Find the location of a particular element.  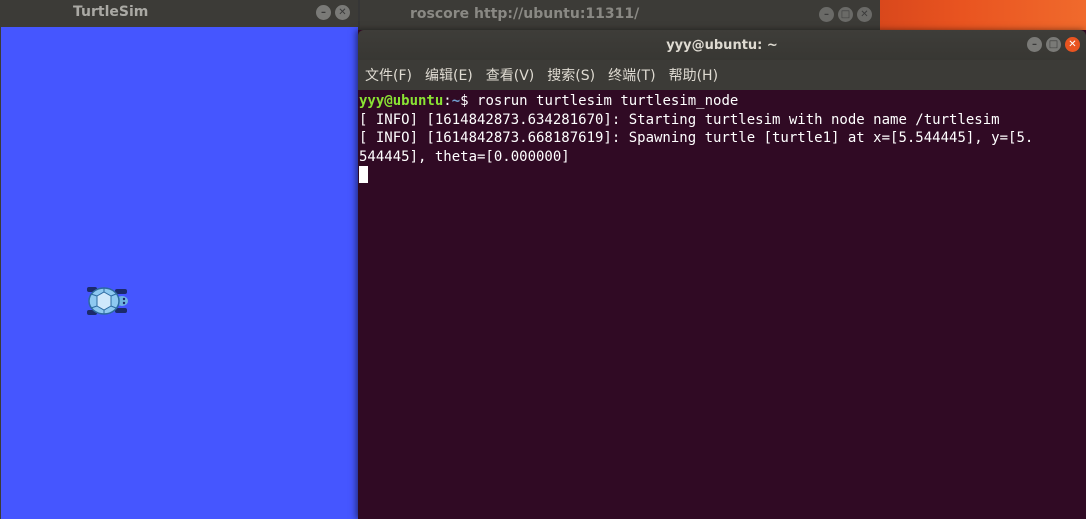

turtlesim-titlebar: TurtleSim – ✕ is located at coordinates (179, 13).